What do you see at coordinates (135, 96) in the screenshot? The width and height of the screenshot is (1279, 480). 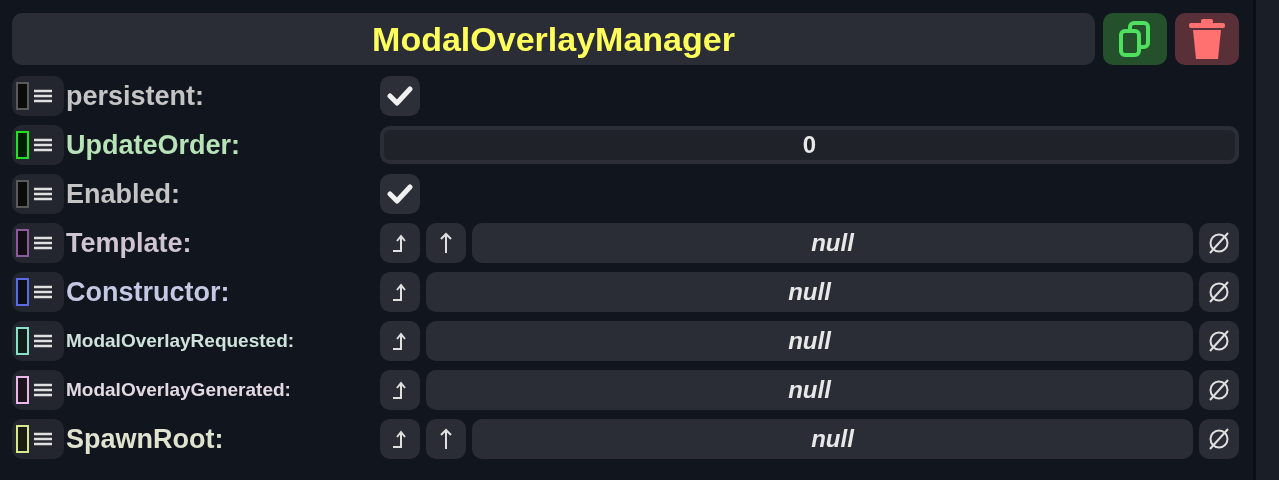 I see `field-label: persistent:` at bounding box center [135, 96].